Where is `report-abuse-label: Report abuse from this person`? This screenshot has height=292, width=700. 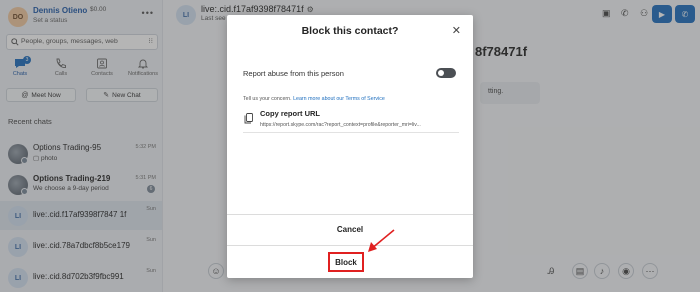 report-abuse-label: Report abuse from this person is located at coordinates (293, 73).